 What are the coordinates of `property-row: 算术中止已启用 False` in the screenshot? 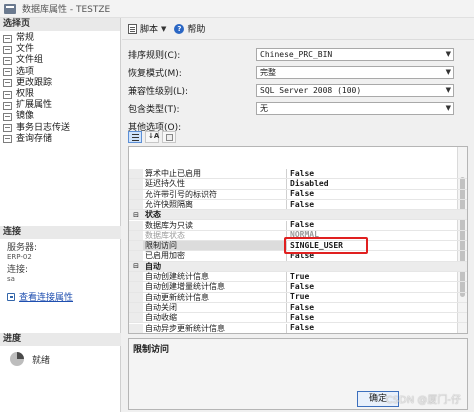 It's located at (298, 174).